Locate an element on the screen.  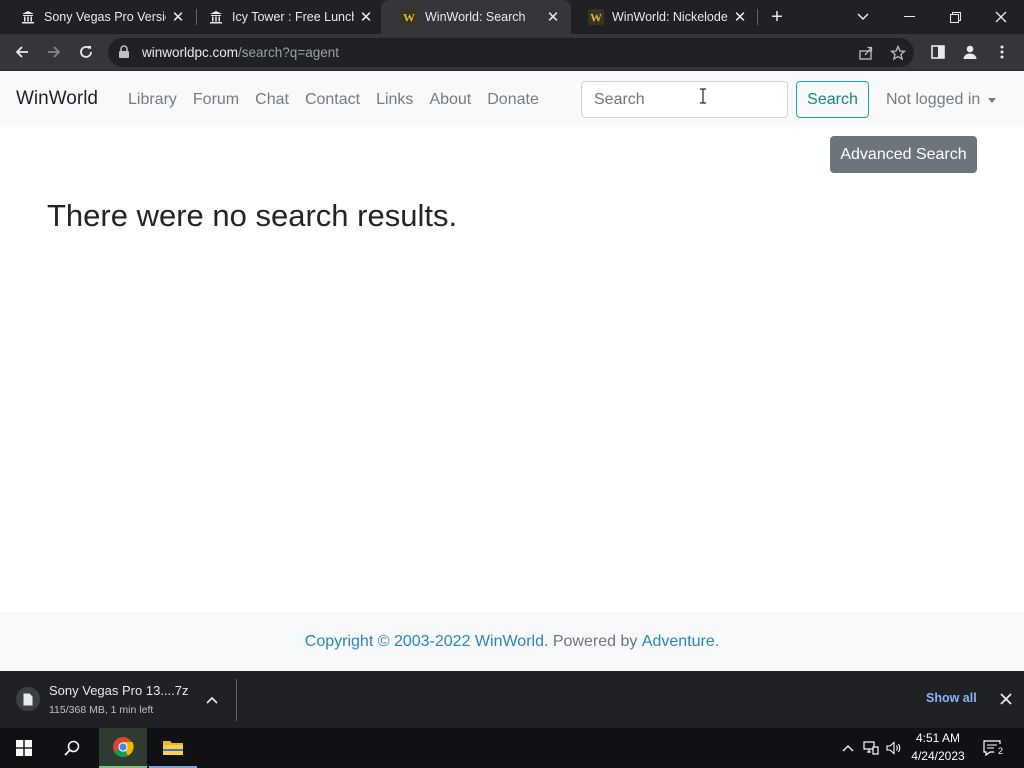
no-results-message: There were no search results. is located at coordinates (252, 215).